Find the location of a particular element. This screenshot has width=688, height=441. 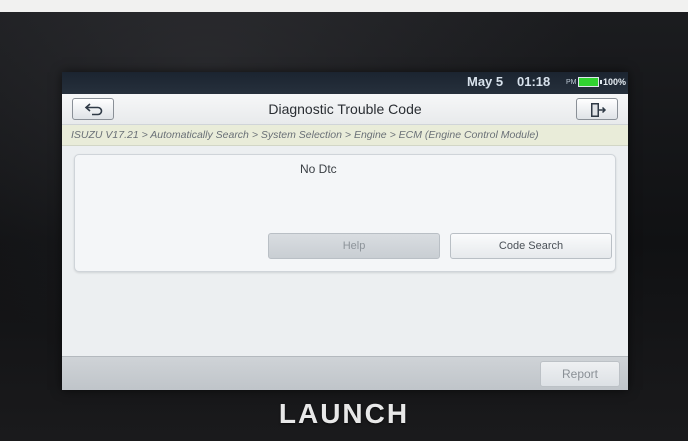

battery-icon is located at coordinates (590, 82).